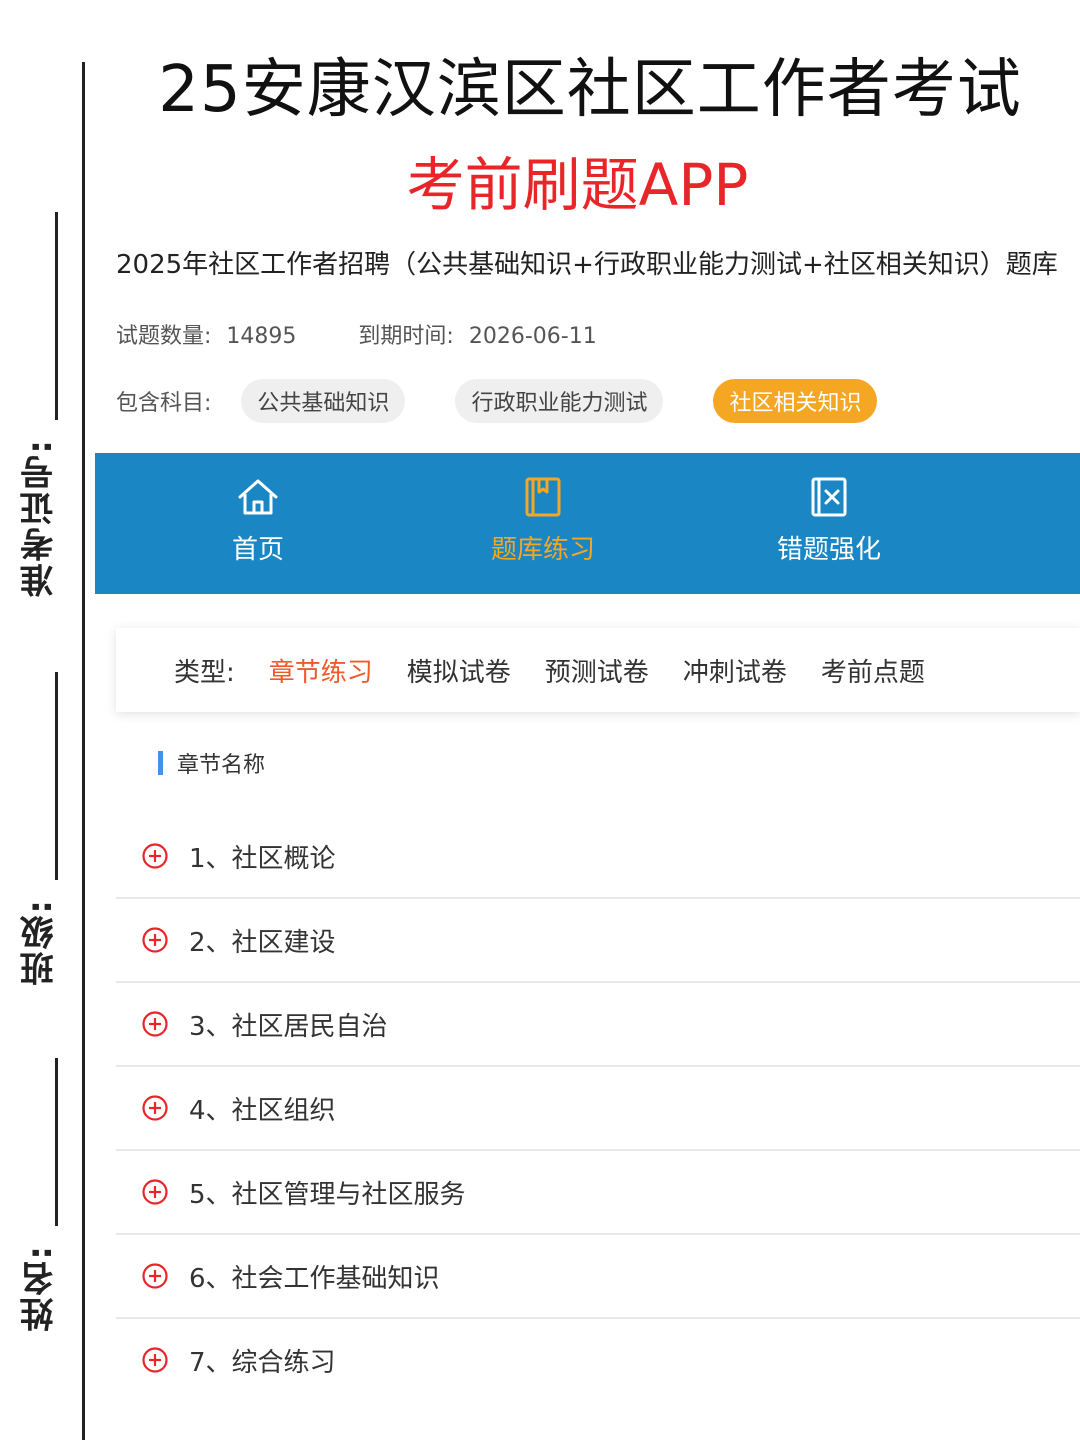 This screenshot has width=1080, height=1440. I want to click on chapter-section-header: 章节名称, so click(212, 764).